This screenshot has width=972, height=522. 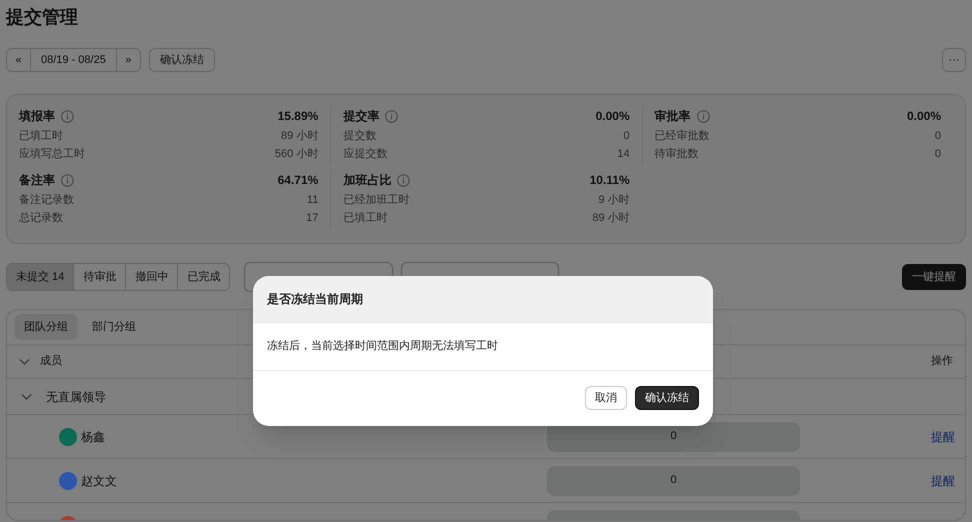 What do you see at coordinates (298, 180) in the screenshot?
I see `stat-rate: 64.71%` at bounding box center [298, 180].